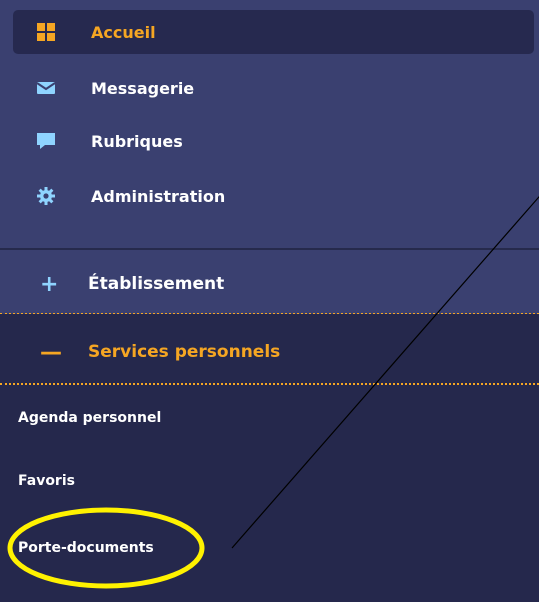 This screenshot has width=539, height=602. What do you see at coordinates (46, 481) in the screenshot?
I see `sub-item-favoris: Favoris` at bounding box center [46, 481].